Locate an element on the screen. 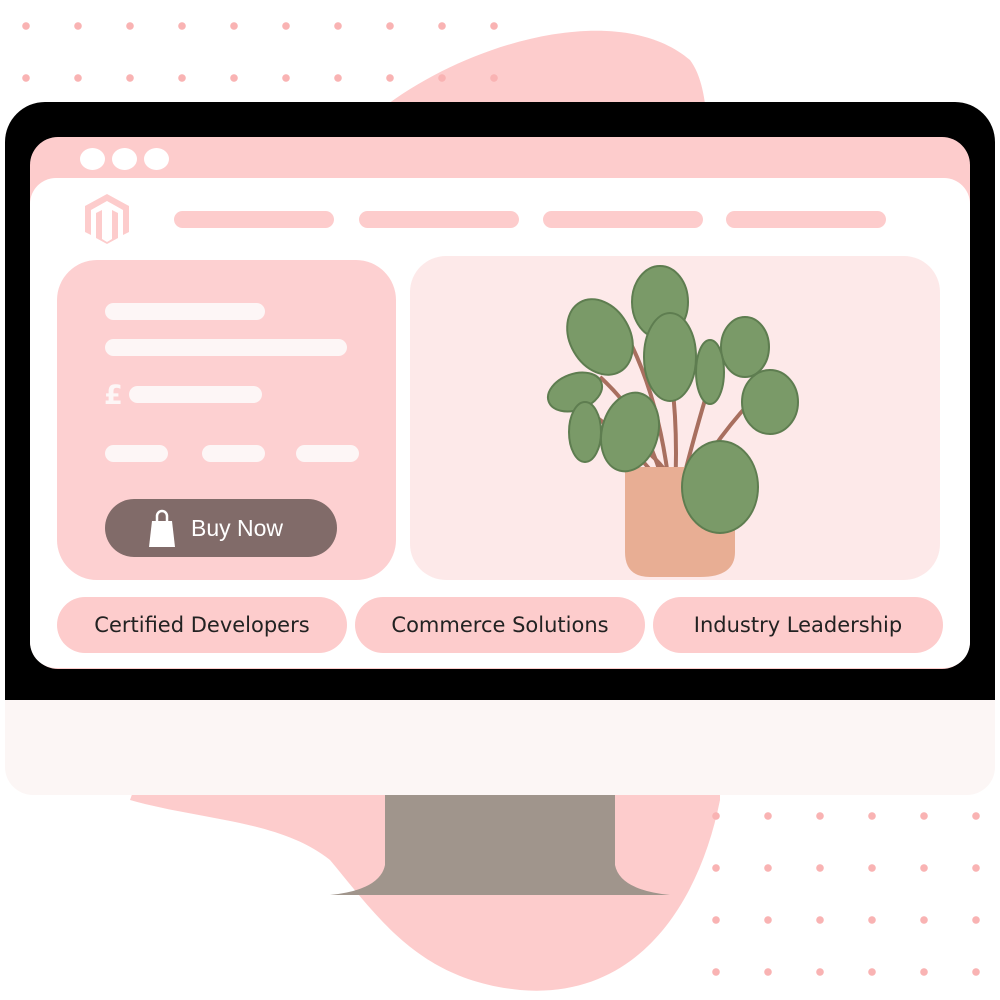  feature-industry-leadership: Industry Leadership is located at coordinates (798, 625).